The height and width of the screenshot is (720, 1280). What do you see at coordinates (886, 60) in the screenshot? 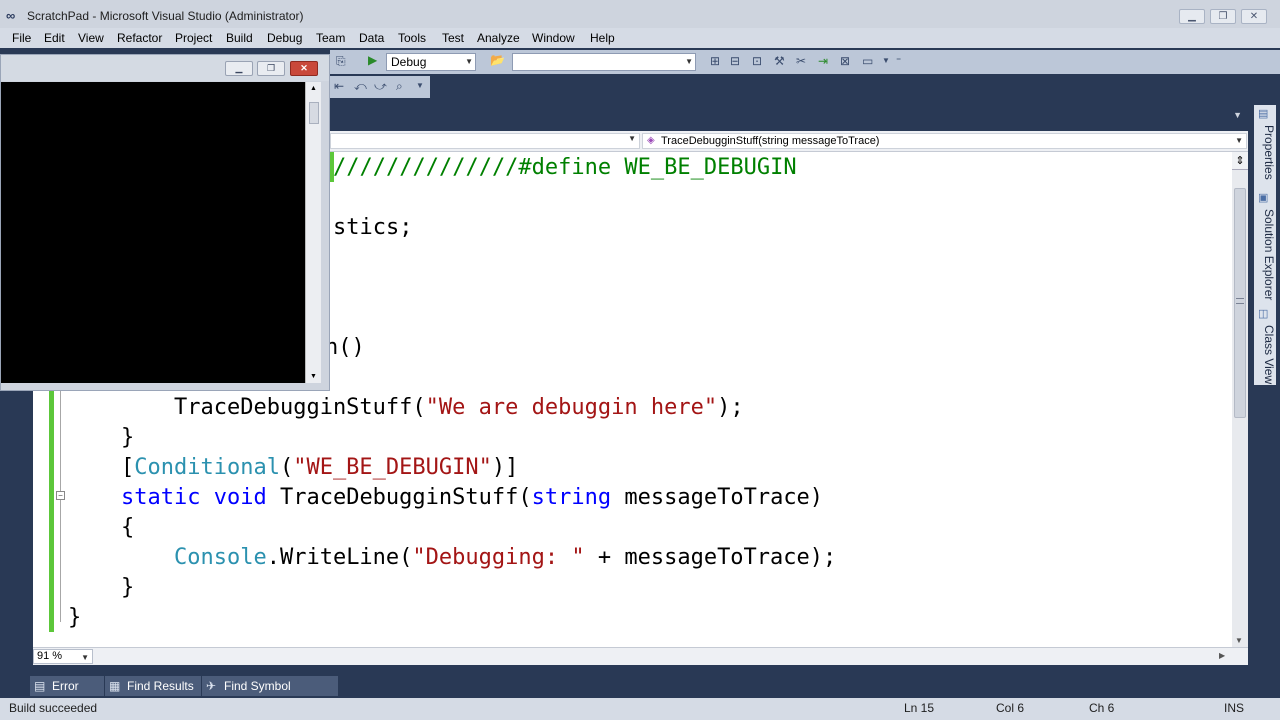
I see `toolbar-dropdown-icon: ▼` at bounding box center [886, 60].